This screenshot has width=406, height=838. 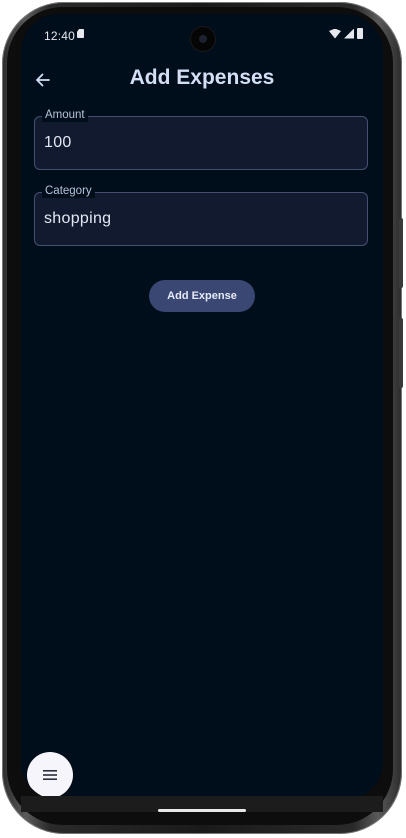 I want to click on category-field: Category shopping, so click(x=201, y=215).